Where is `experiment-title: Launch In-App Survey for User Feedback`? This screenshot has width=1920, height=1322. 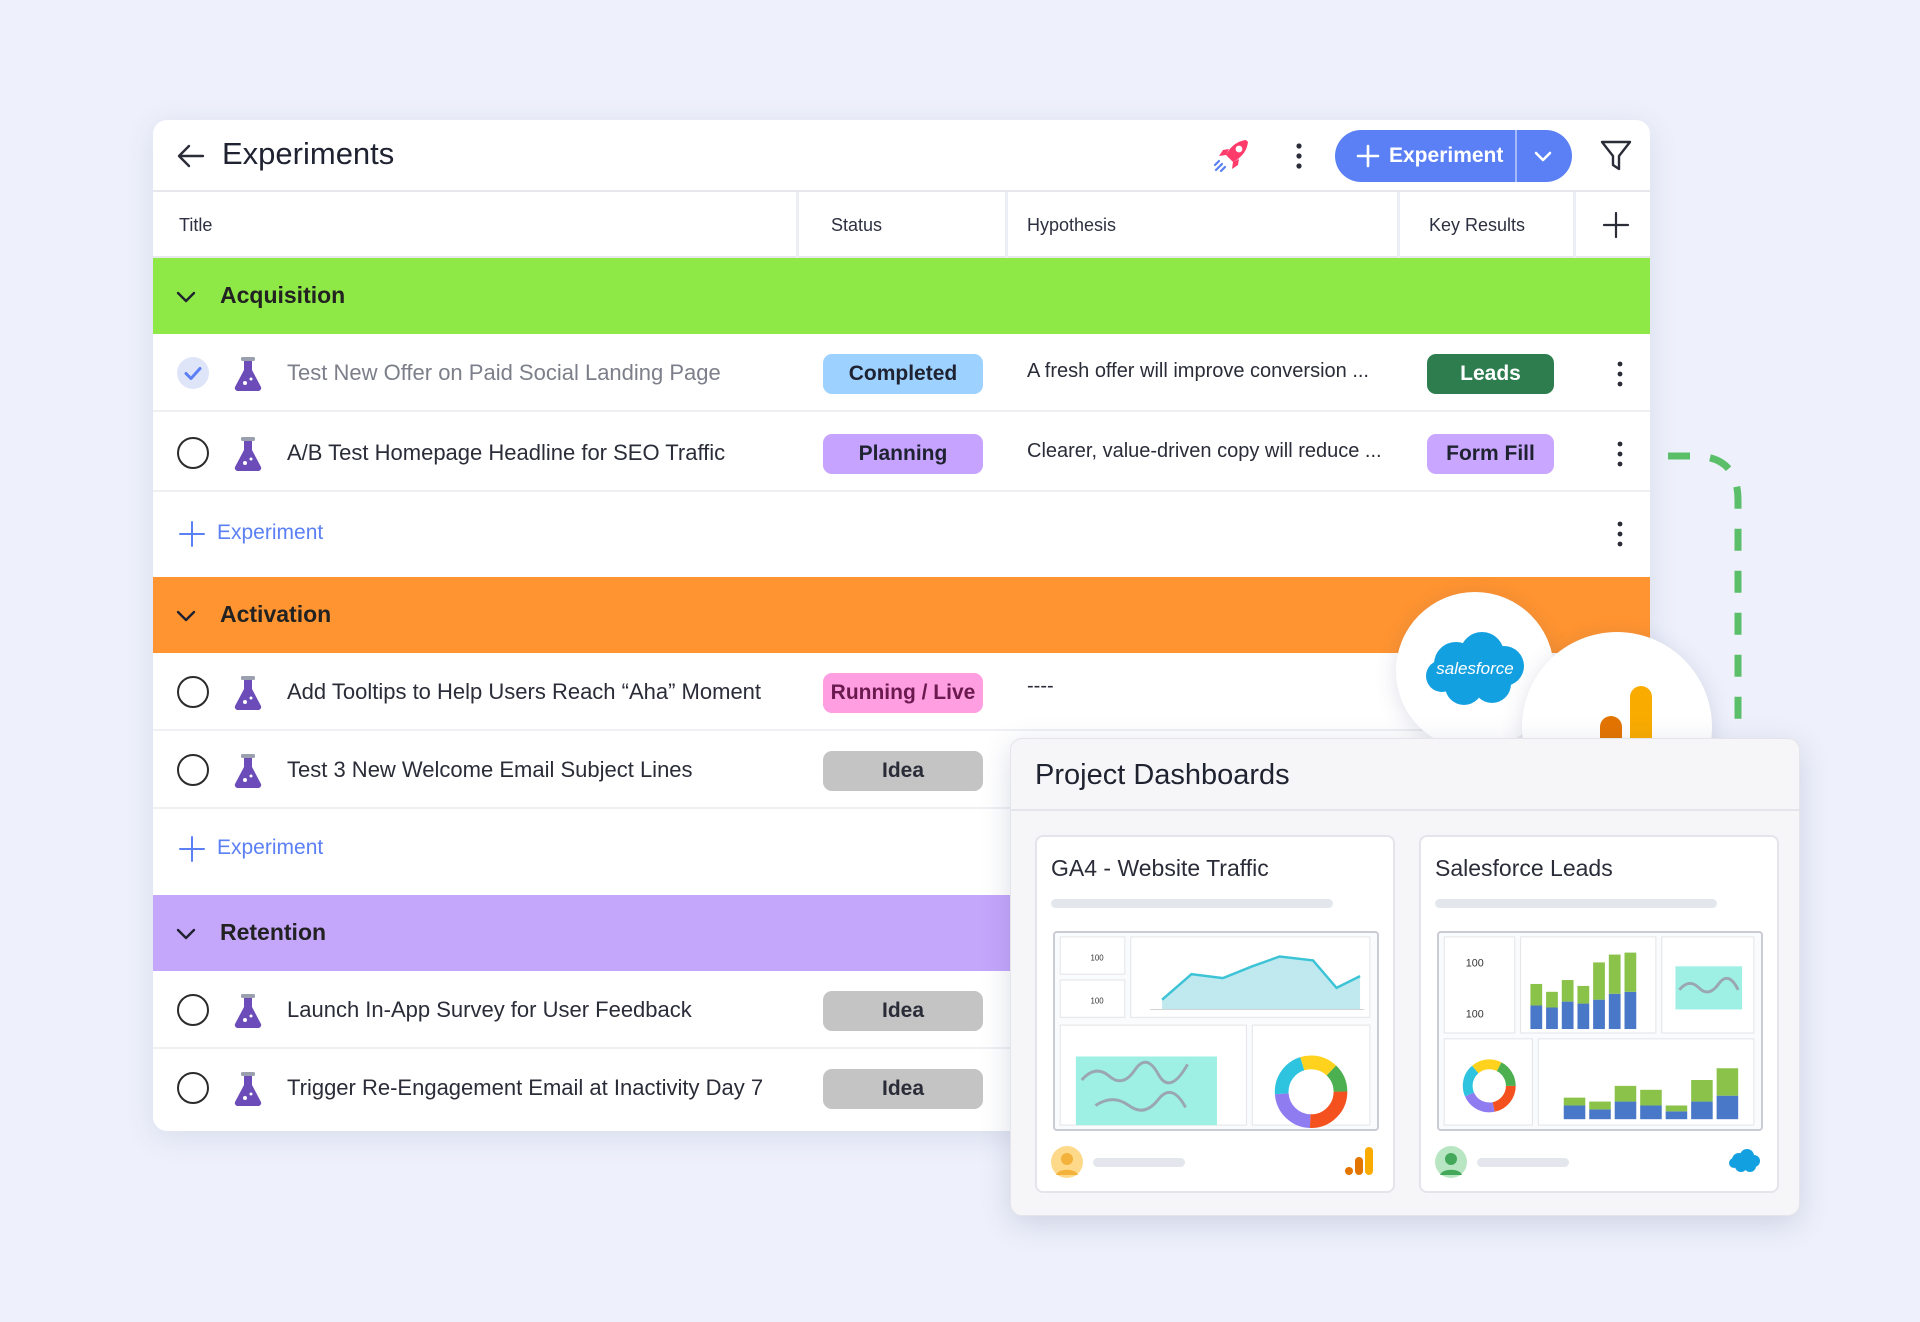
experiment-title: Launch In-App Survey for User Feedback is located at coordinates (489, 1010).